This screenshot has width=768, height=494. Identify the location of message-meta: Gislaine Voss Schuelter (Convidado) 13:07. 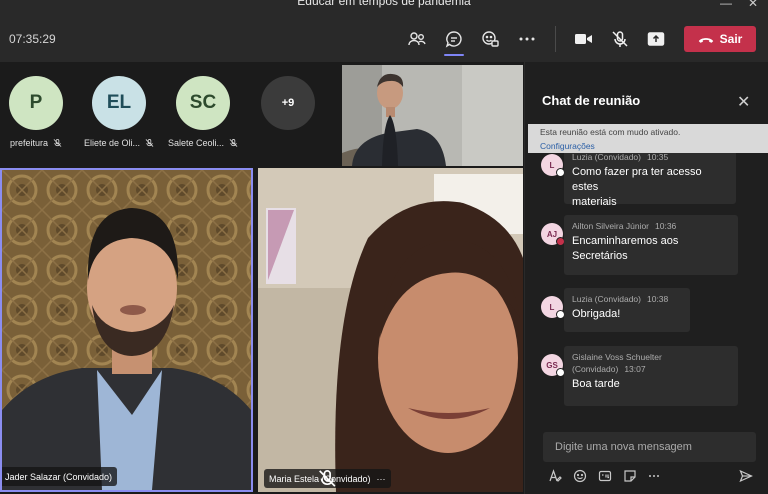
(651, 363).